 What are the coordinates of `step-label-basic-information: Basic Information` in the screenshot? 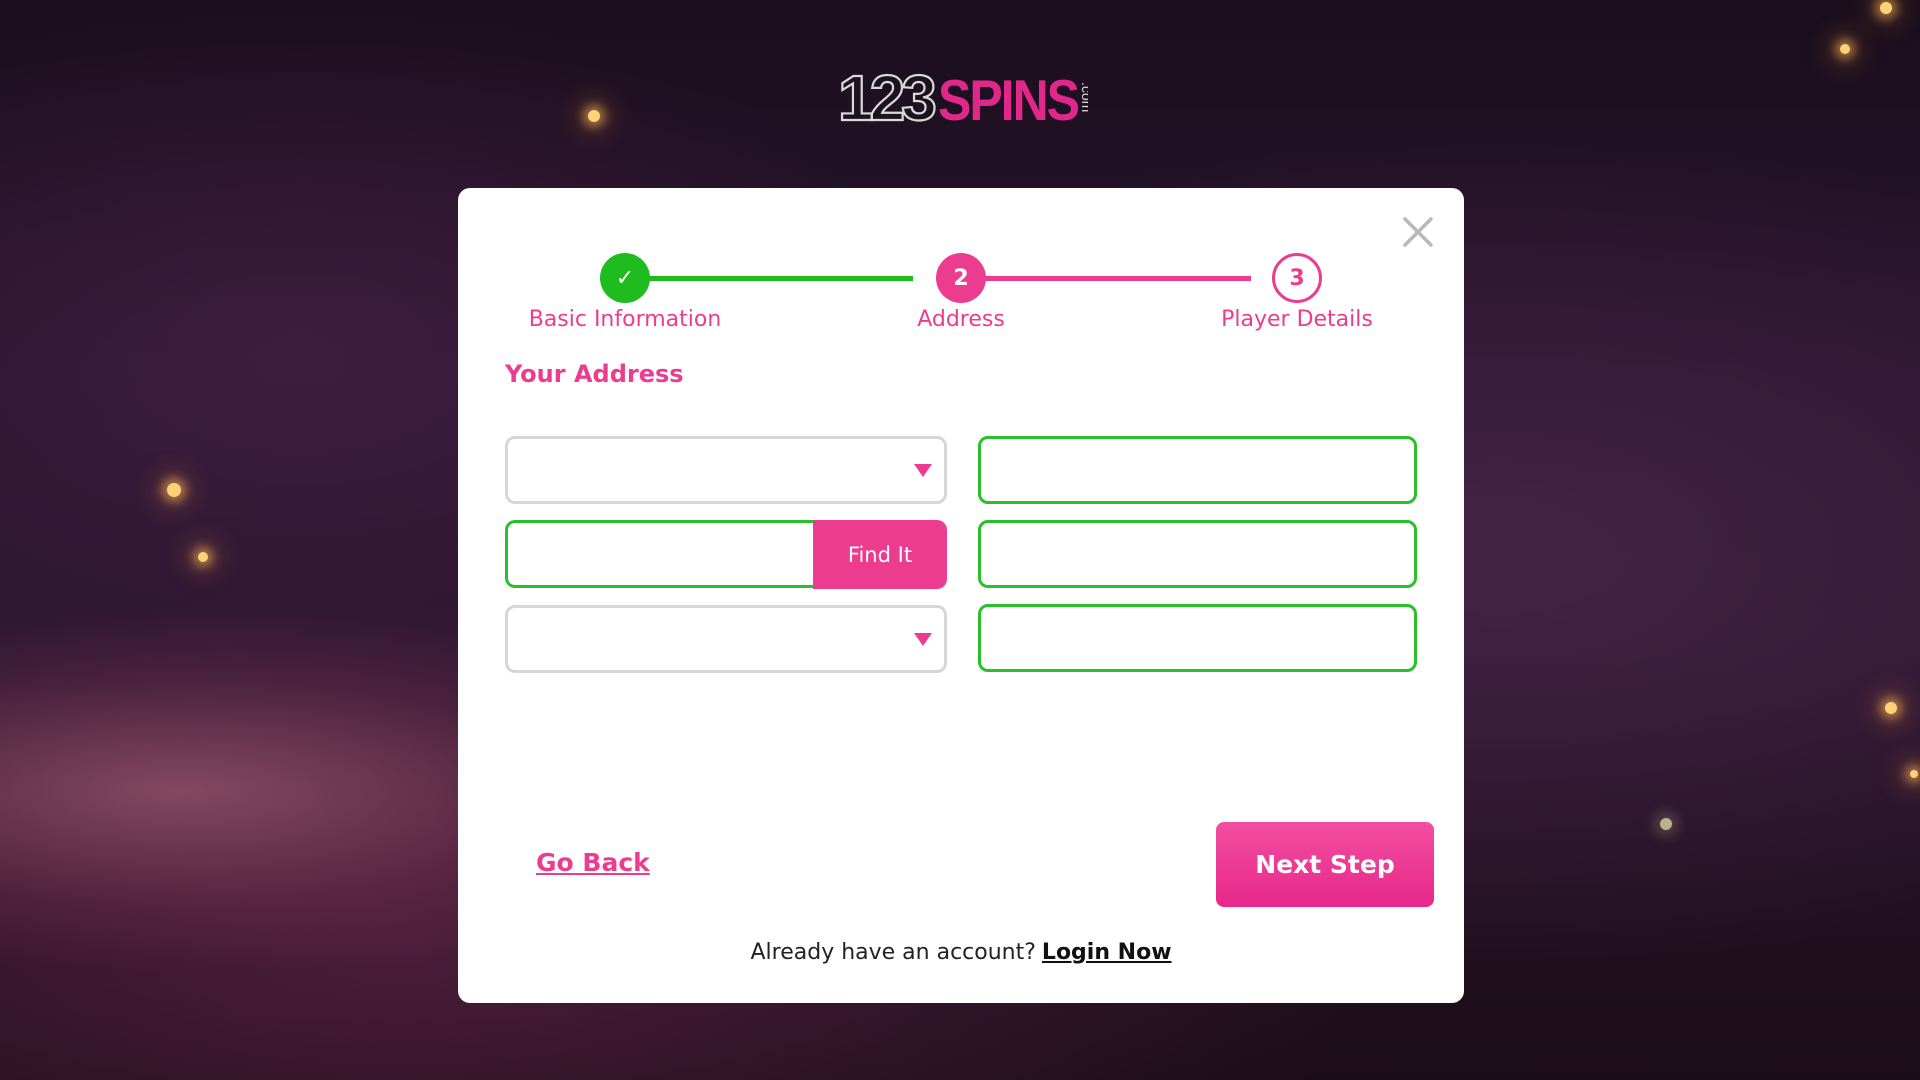 It's located at (625, 319).